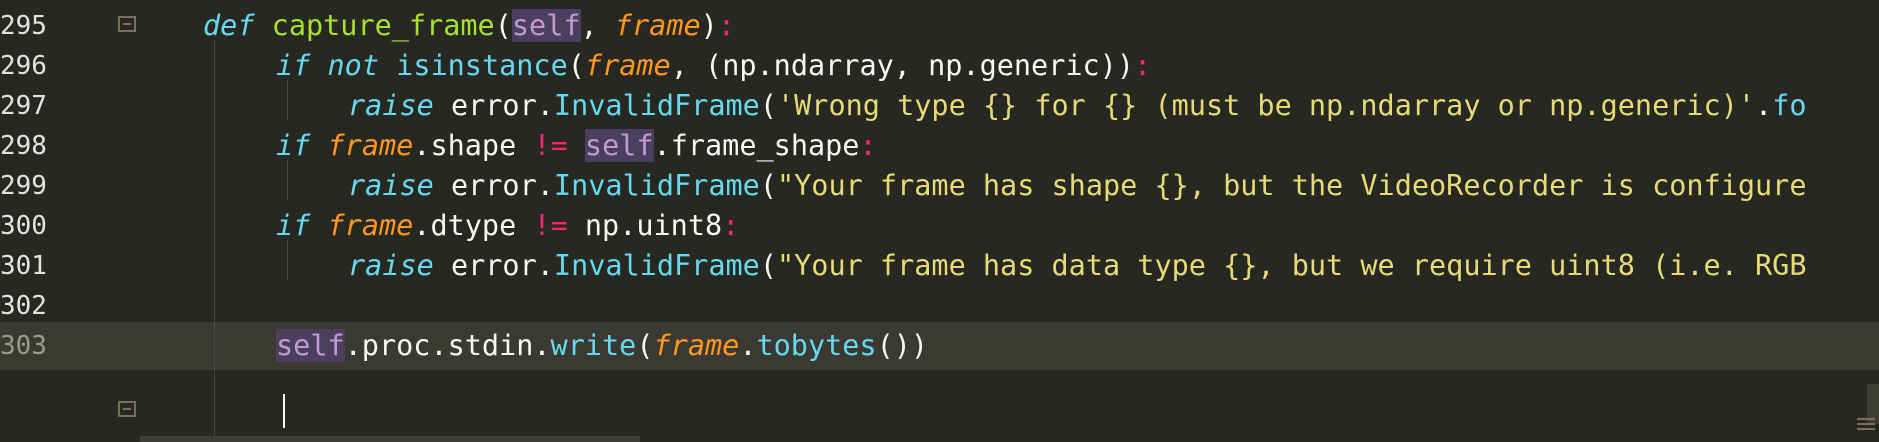 The image size is (1879, 442). I want to click on code-token: ,, so click(597, 25).